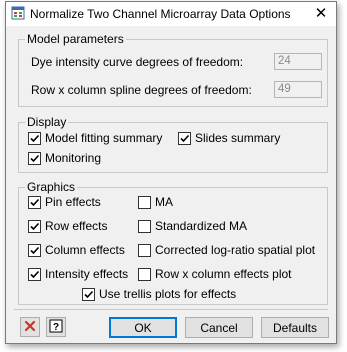 The height and width of the screenshot is (352, 347). Describe the element at coordinates (201, 226) in the screenshot. I see `checkbox-label: Standardized MA` at that location.